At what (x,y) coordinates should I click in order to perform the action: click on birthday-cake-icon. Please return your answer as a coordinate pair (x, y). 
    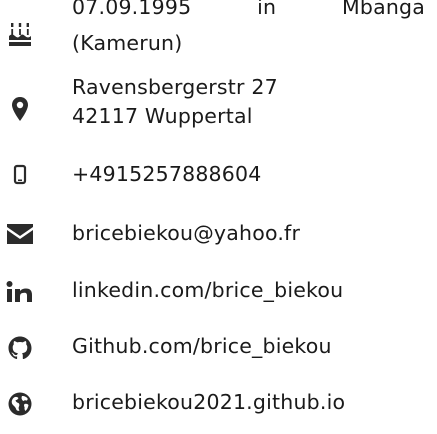
    Looking at the image, I should click on (20, 34).